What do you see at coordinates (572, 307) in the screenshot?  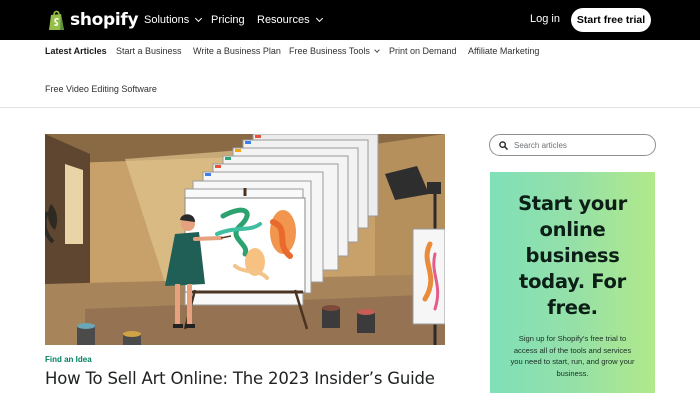 I see `promo-title-line: free.` at bounding box center [572, 307].